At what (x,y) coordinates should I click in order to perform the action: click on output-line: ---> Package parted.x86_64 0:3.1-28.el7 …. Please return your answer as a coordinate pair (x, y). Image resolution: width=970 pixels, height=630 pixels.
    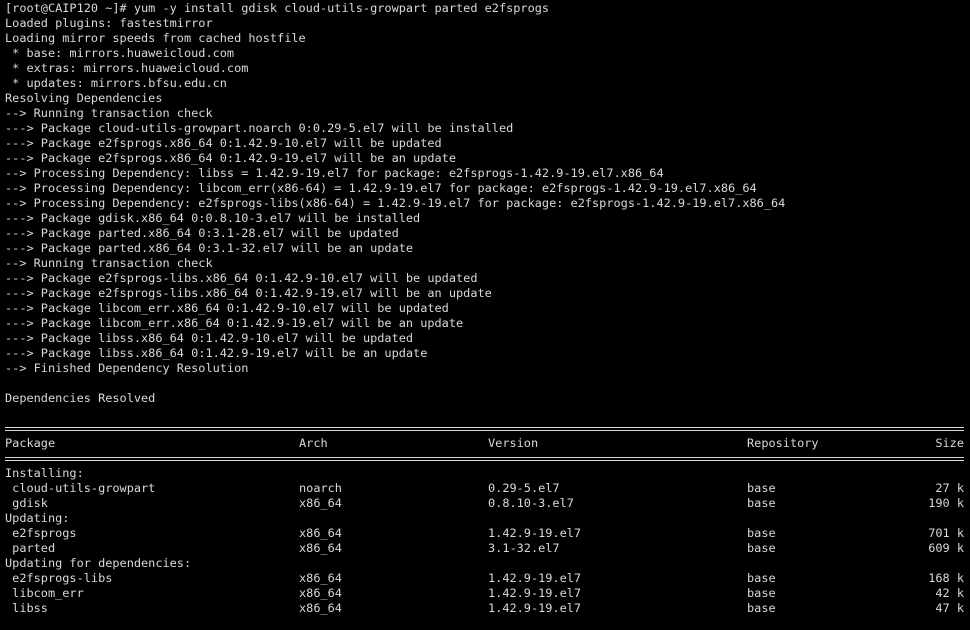
    Looking at the image, I should click on (202, 233).